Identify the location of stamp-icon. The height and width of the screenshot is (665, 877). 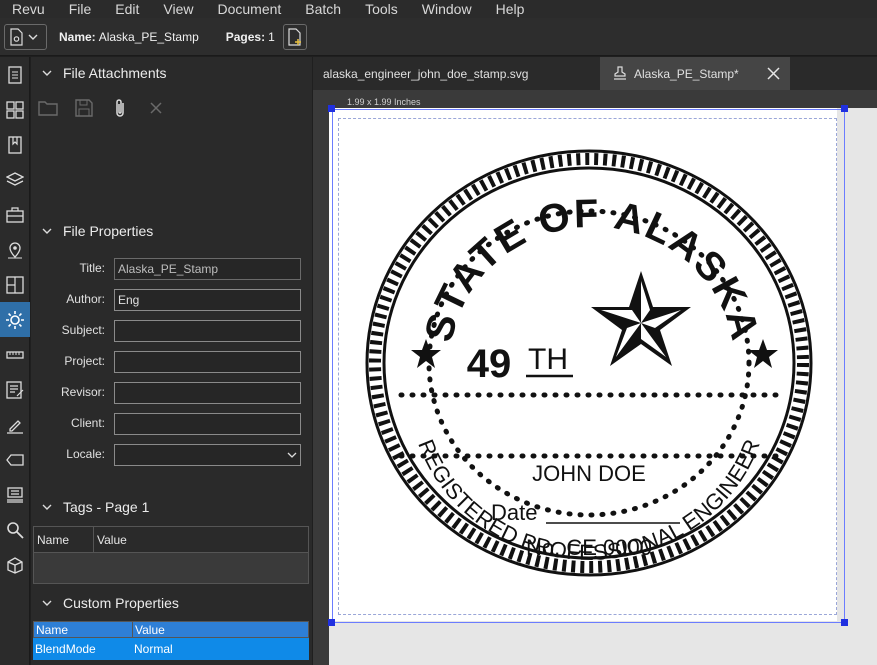
(620, 72).